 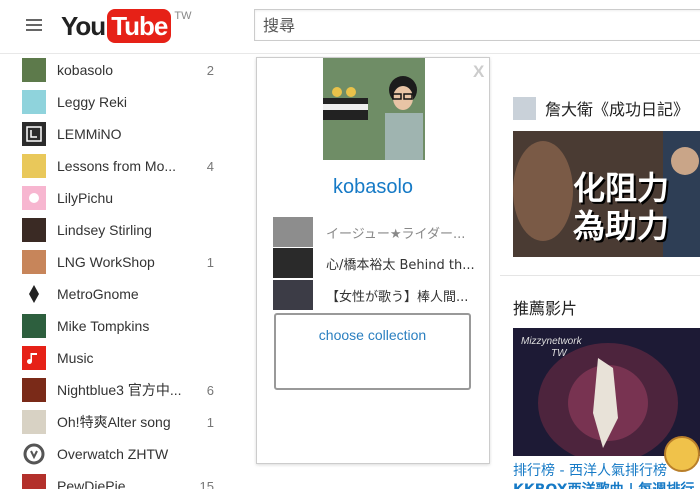 I want to click on sidebar-item-count: 15, so click(x=206, y=483).